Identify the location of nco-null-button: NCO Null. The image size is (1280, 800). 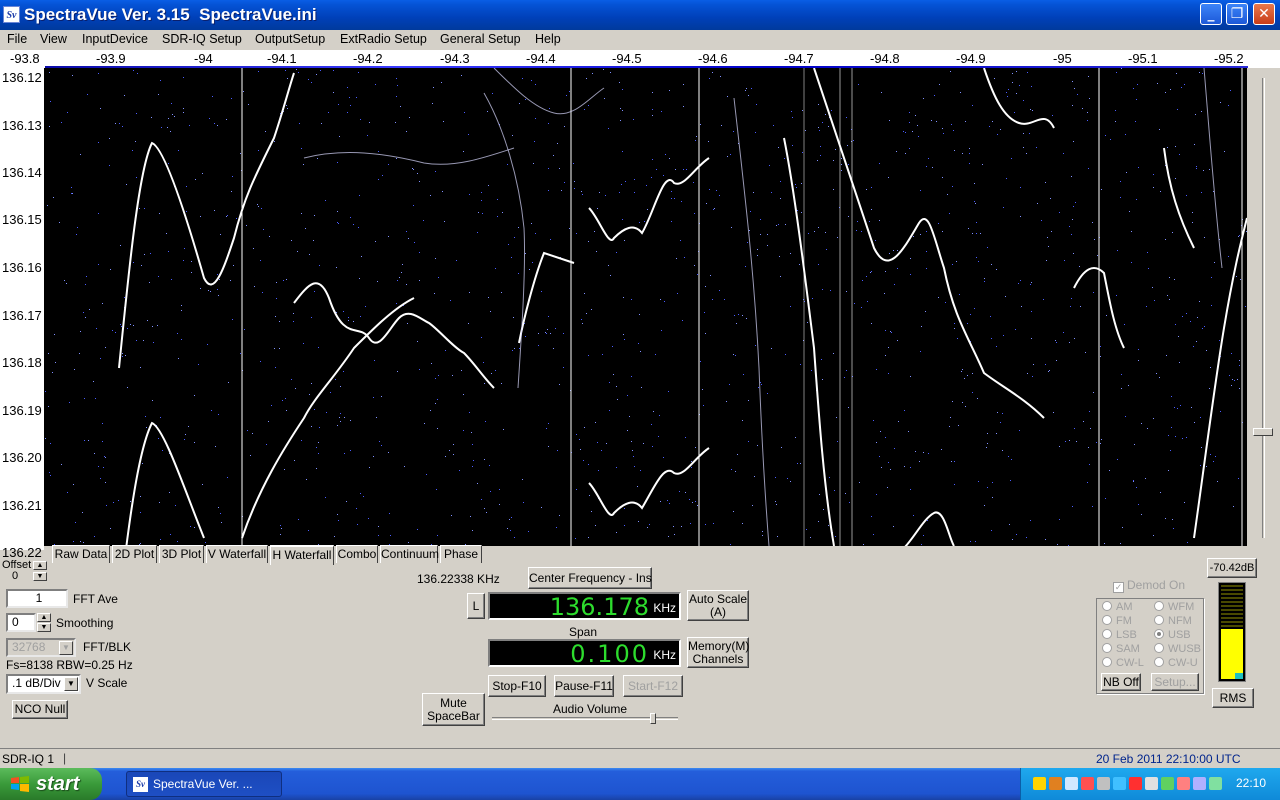
(40, 709).